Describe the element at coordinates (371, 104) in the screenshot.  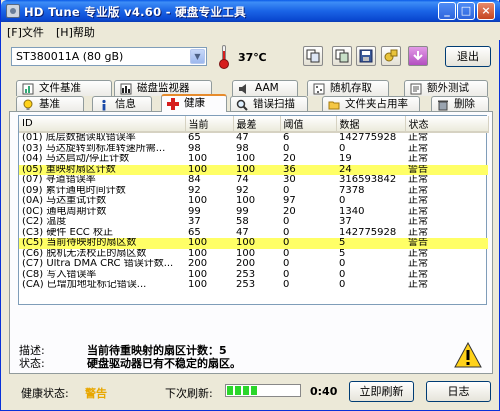
I see `tab-folder-usage: 文件夹占用率` at that location.